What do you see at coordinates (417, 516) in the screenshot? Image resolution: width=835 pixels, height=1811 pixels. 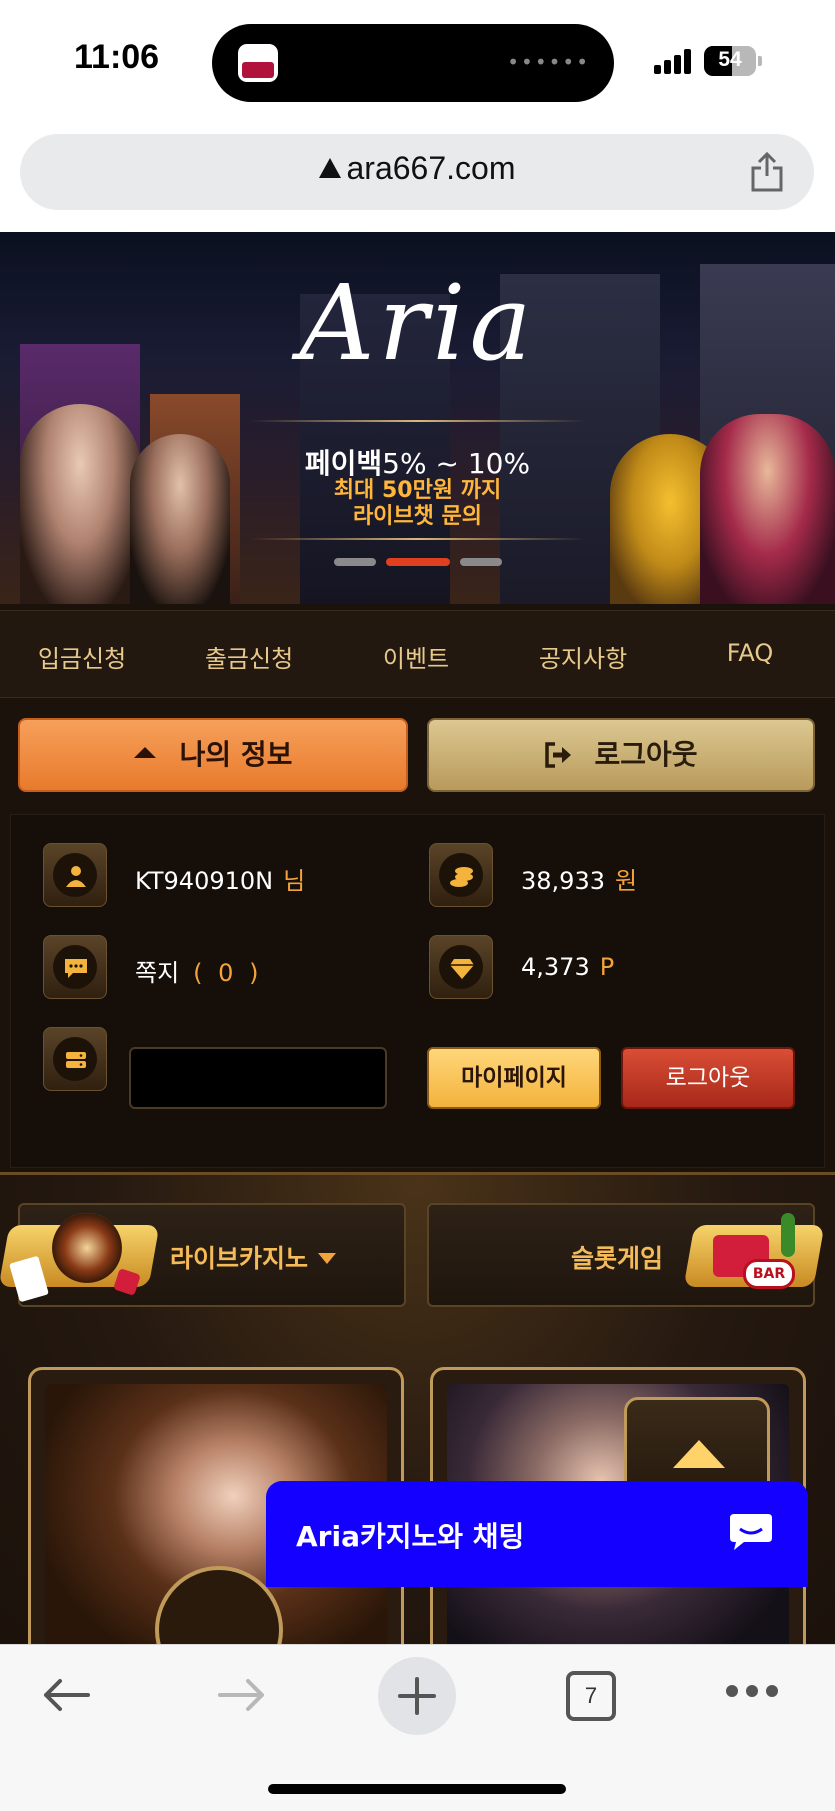 I see `promo-line-3: 라이브챗 문의` at bounding box center [417, 516].